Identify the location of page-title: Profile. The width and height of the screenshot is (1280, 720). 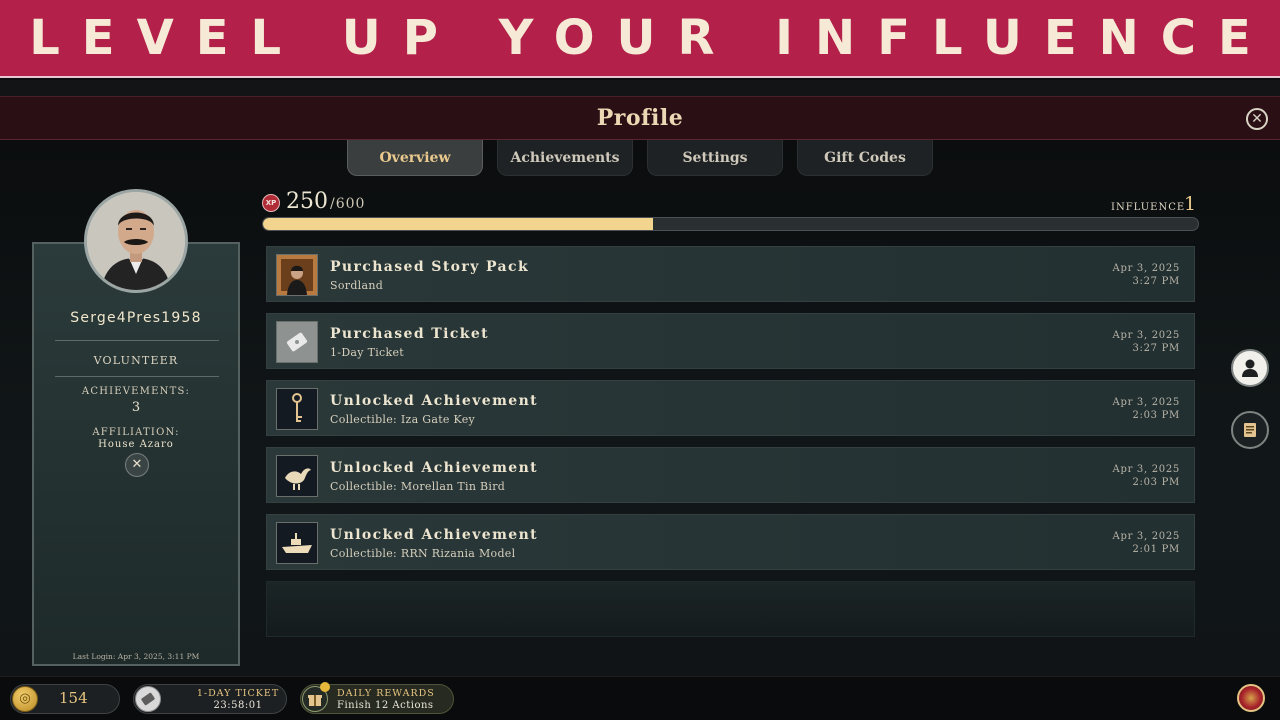
(640, 118).